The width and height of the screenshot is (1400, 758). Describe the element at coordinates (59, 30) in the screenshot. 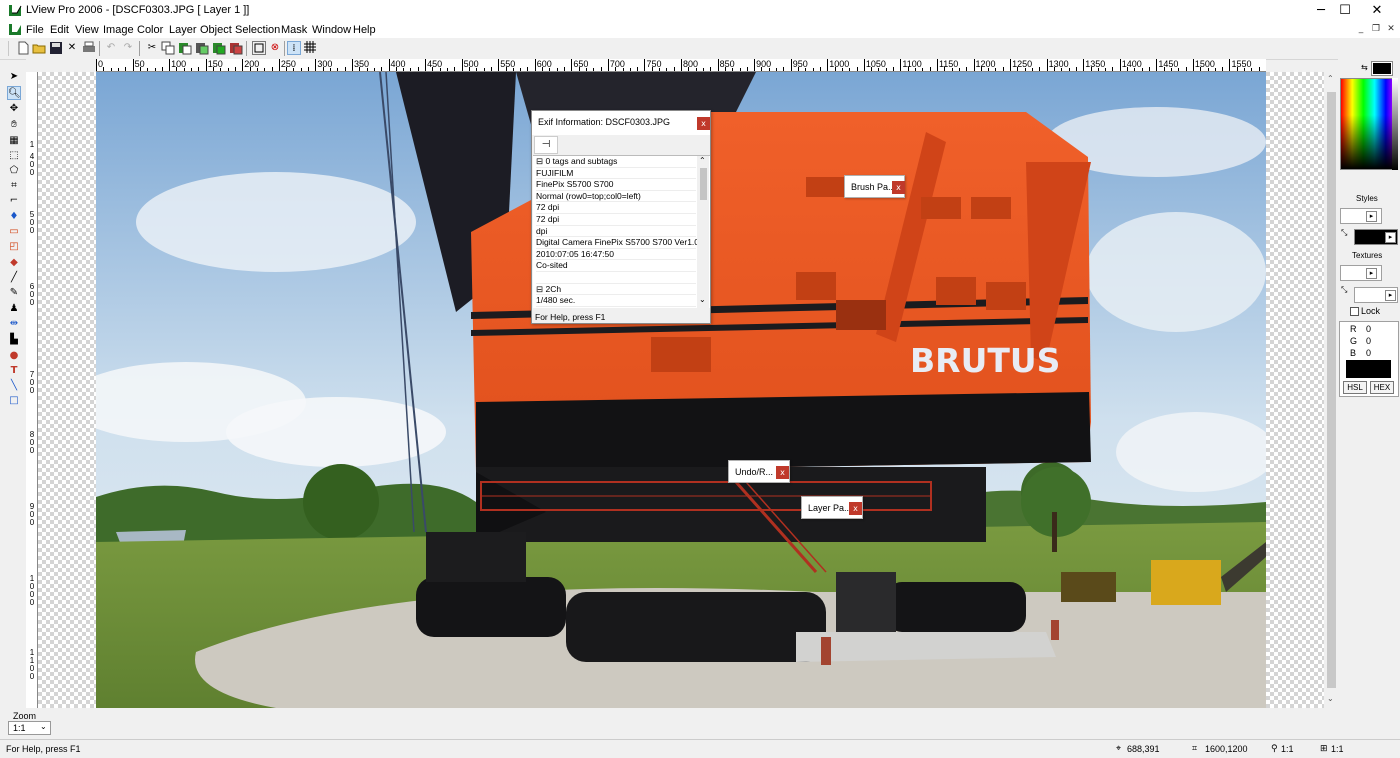

I see `menu-edit: Edit` at that location.